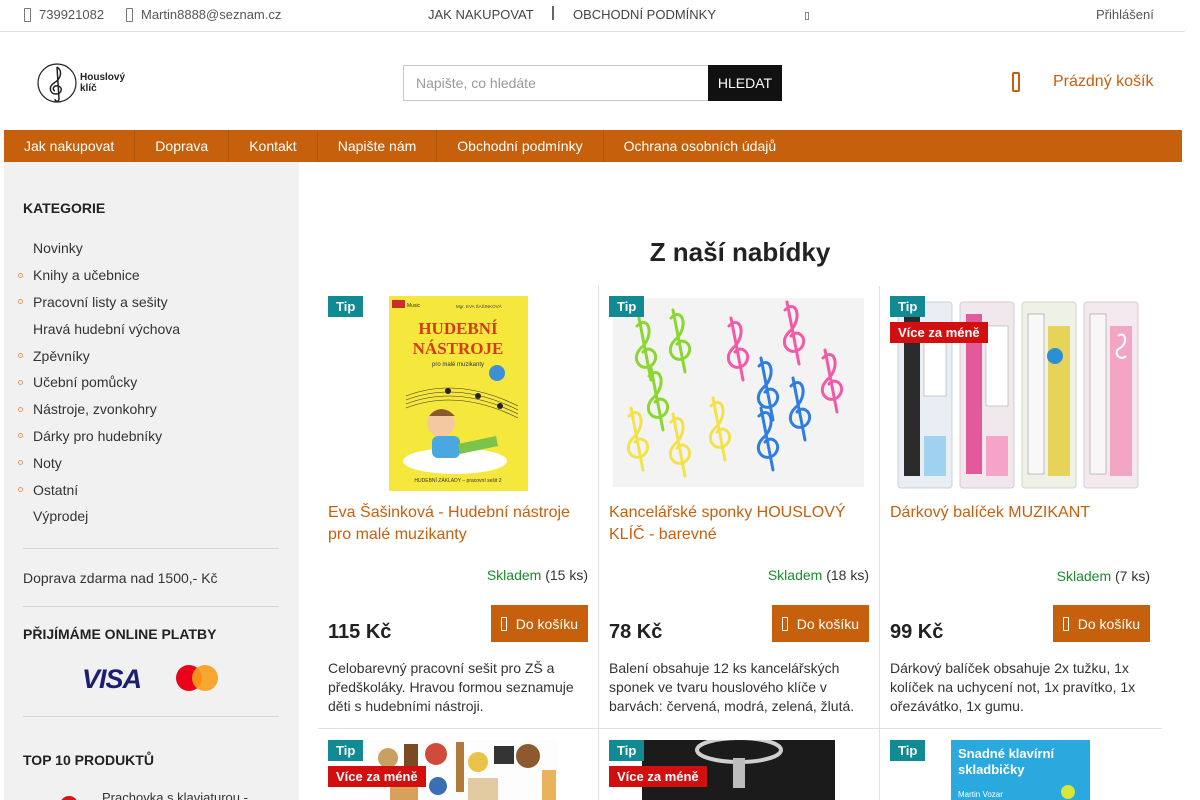  Describe the element at coordinates (95, 409) in the screenshot. I see `category-label: Nástroje, zvonkohry` at that location.